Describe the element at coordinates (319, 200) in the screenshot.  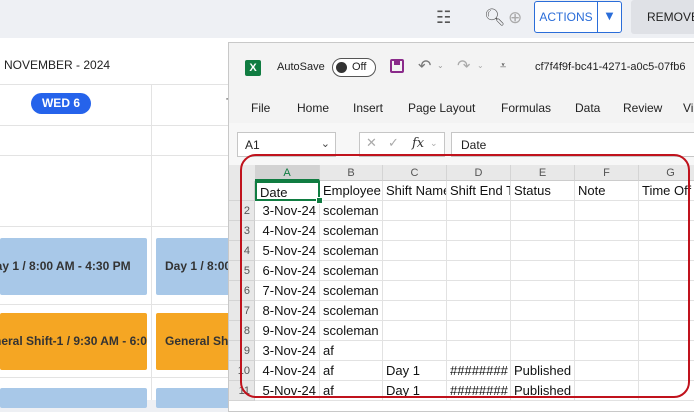
I see `fill-handle` at that location.